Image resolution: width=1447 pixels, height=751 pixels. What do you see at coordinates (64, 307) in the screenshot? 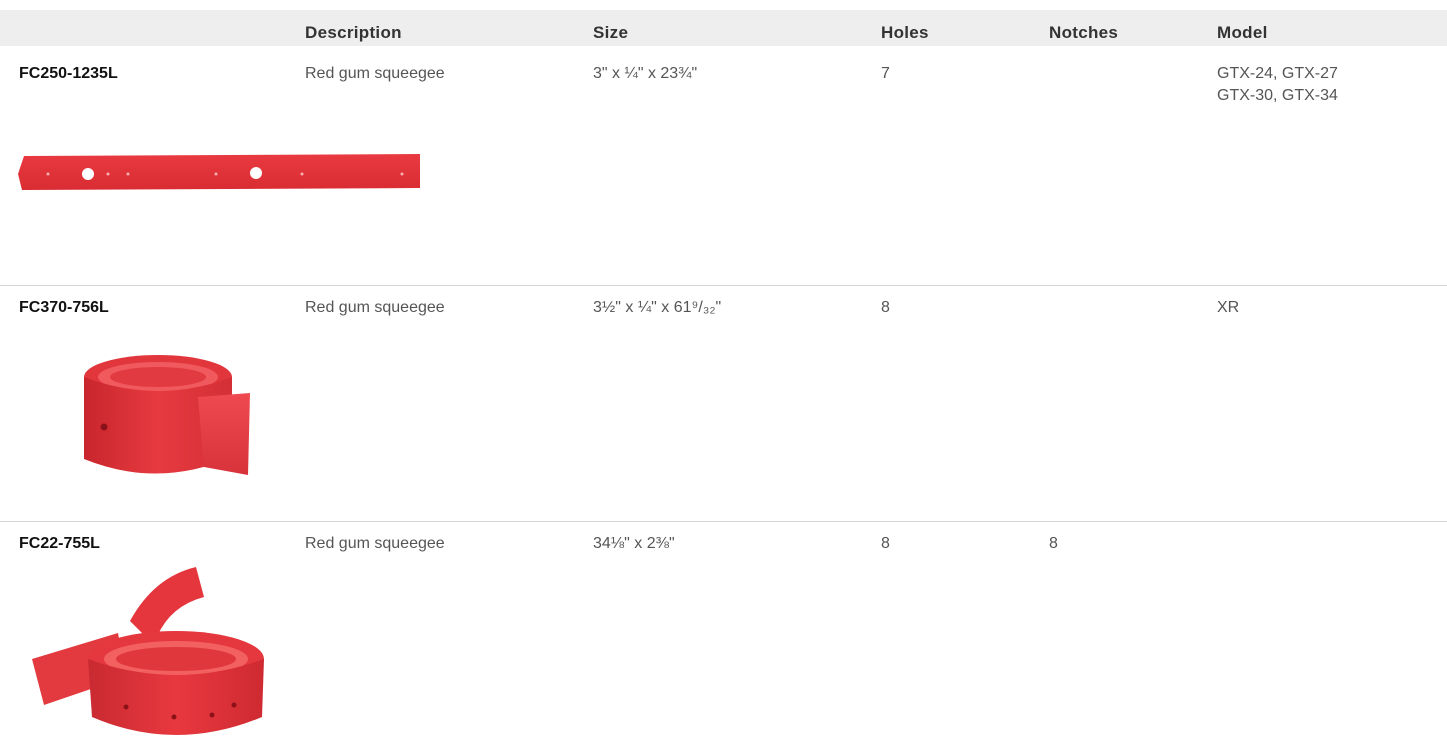
I see `part-number: FC370-756L` at bounding box center [64, 307].